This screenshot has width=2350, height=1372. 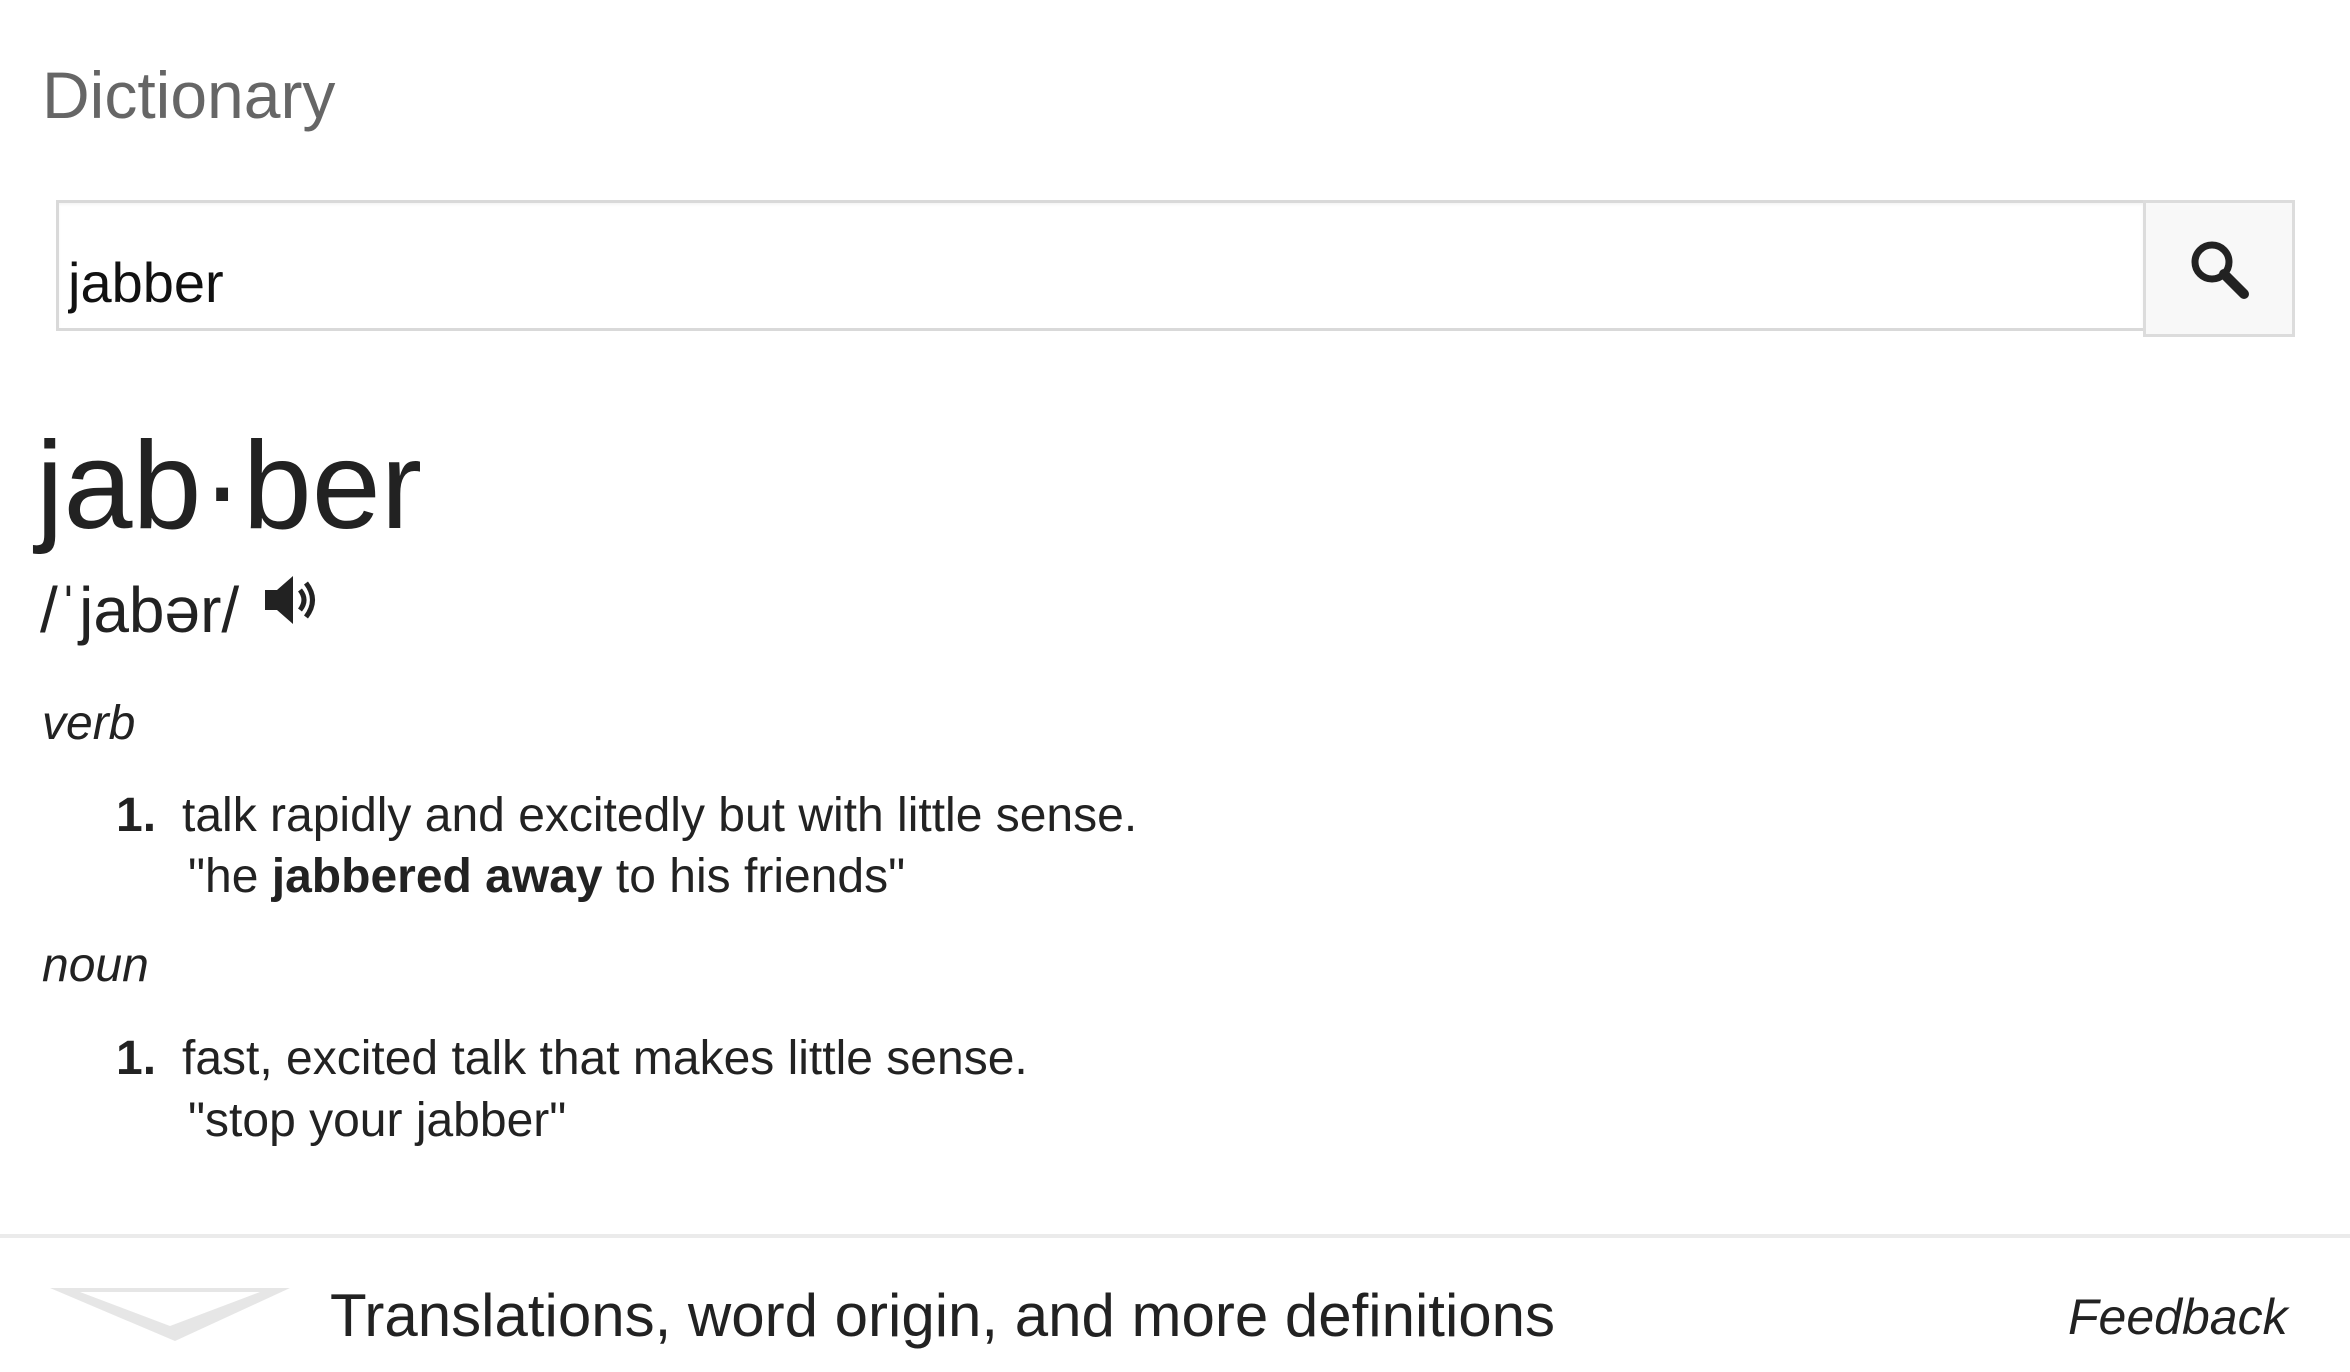 What do you see at coordinates (437, 876) in the screenshot?
I see `example-highlight: jabbered away` at bounding box center [437, 876].